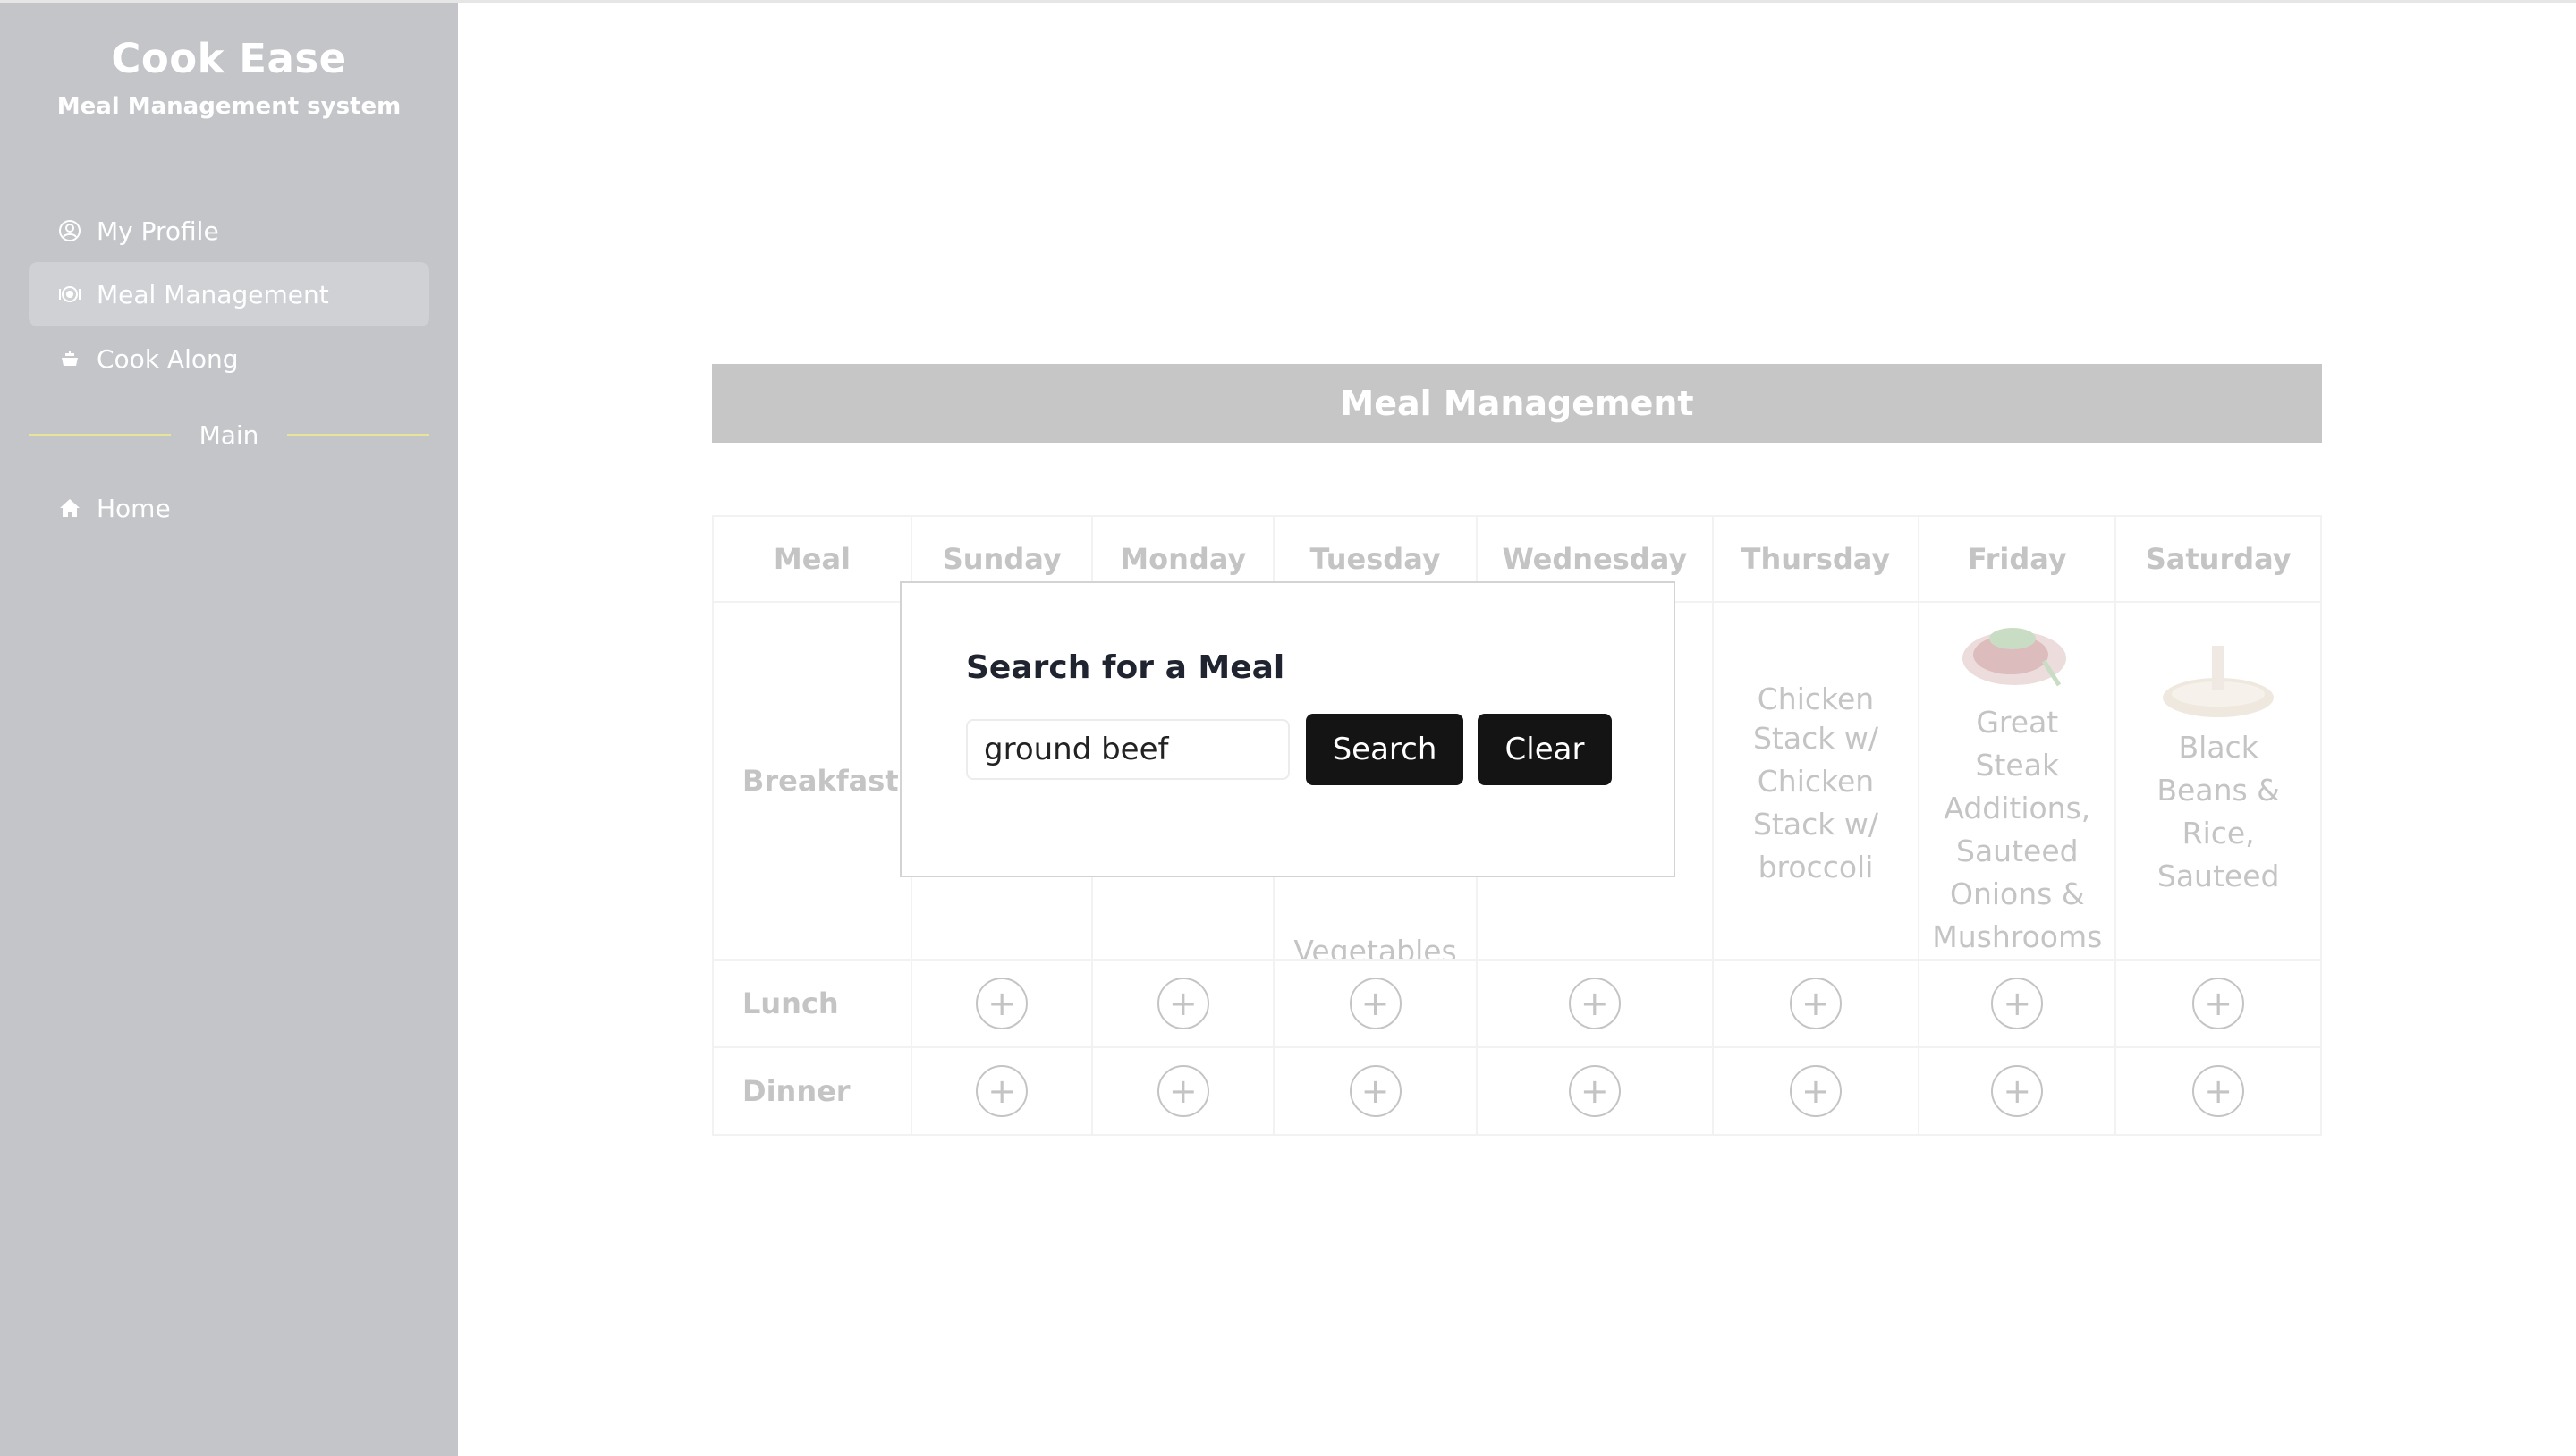 The width and height of the screenshot is (2576, 1456). I want to click on sidebar-item-label: Home, so click(134, 508).